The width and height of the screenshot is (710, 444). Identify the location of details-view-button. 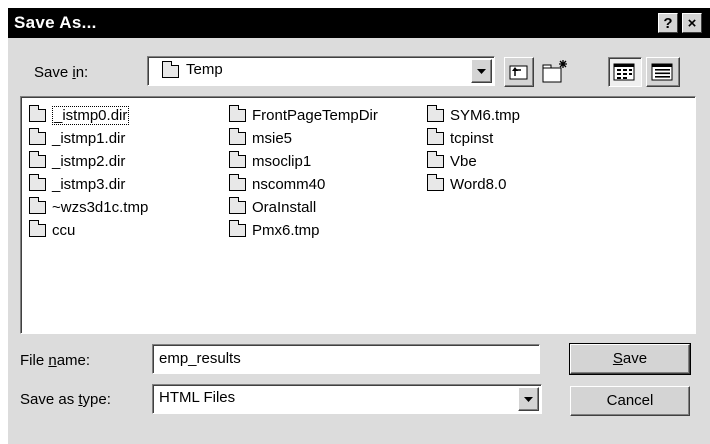
(663, 72).